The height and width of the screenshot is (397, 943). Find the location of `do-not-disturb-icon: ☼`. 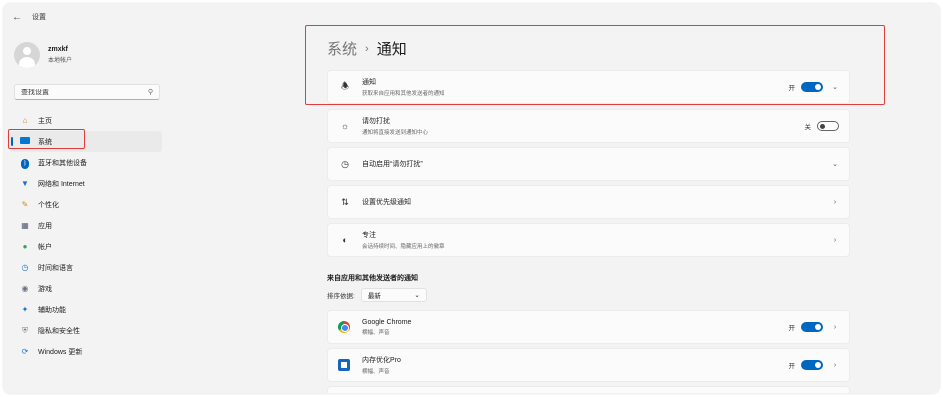

do-not-disturb-icon: ☼ is located at coordinates (345, 126).